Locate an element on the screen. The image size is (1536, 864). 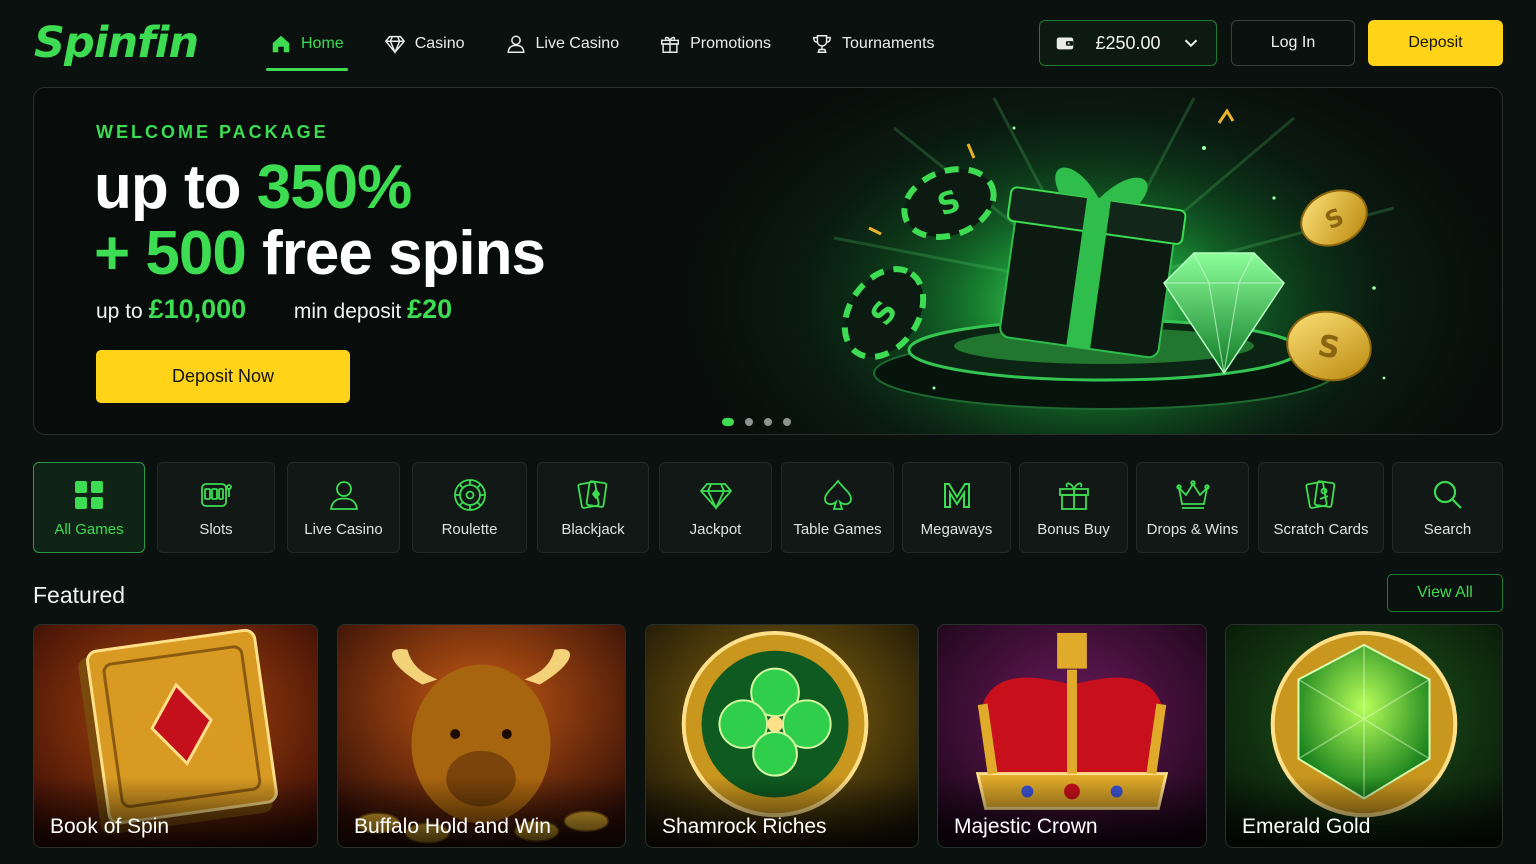
max-bonus-label: up to is located at coordinates (119, 311).